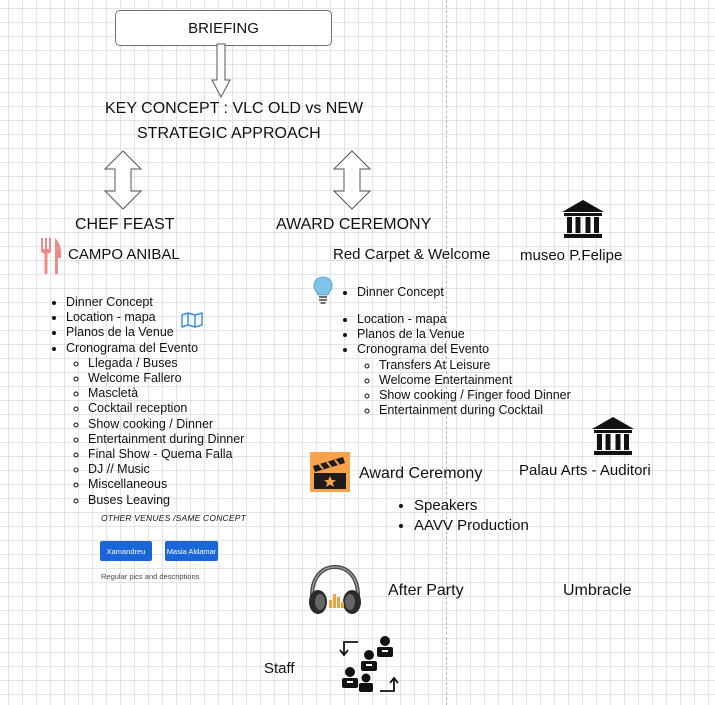 This screenshot has width=715, height=705. Describe the element at coordinates (166, 469) in the screenshot. I see `schedule-item: DJ // Music` at that location.